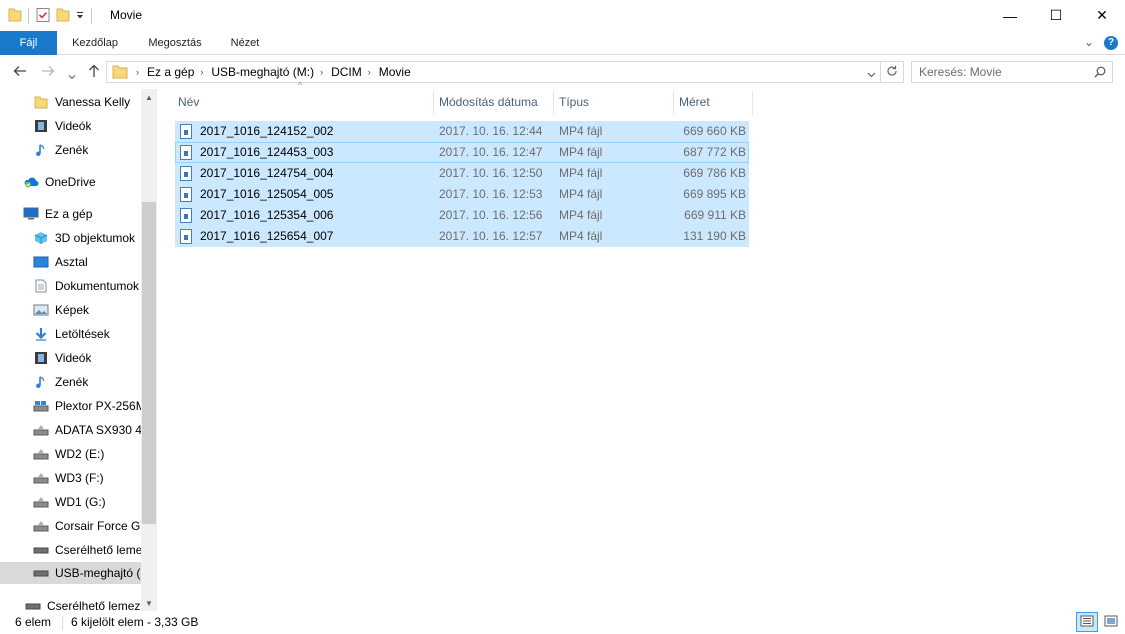  I want to click on search-icon, so click(1100, 73).